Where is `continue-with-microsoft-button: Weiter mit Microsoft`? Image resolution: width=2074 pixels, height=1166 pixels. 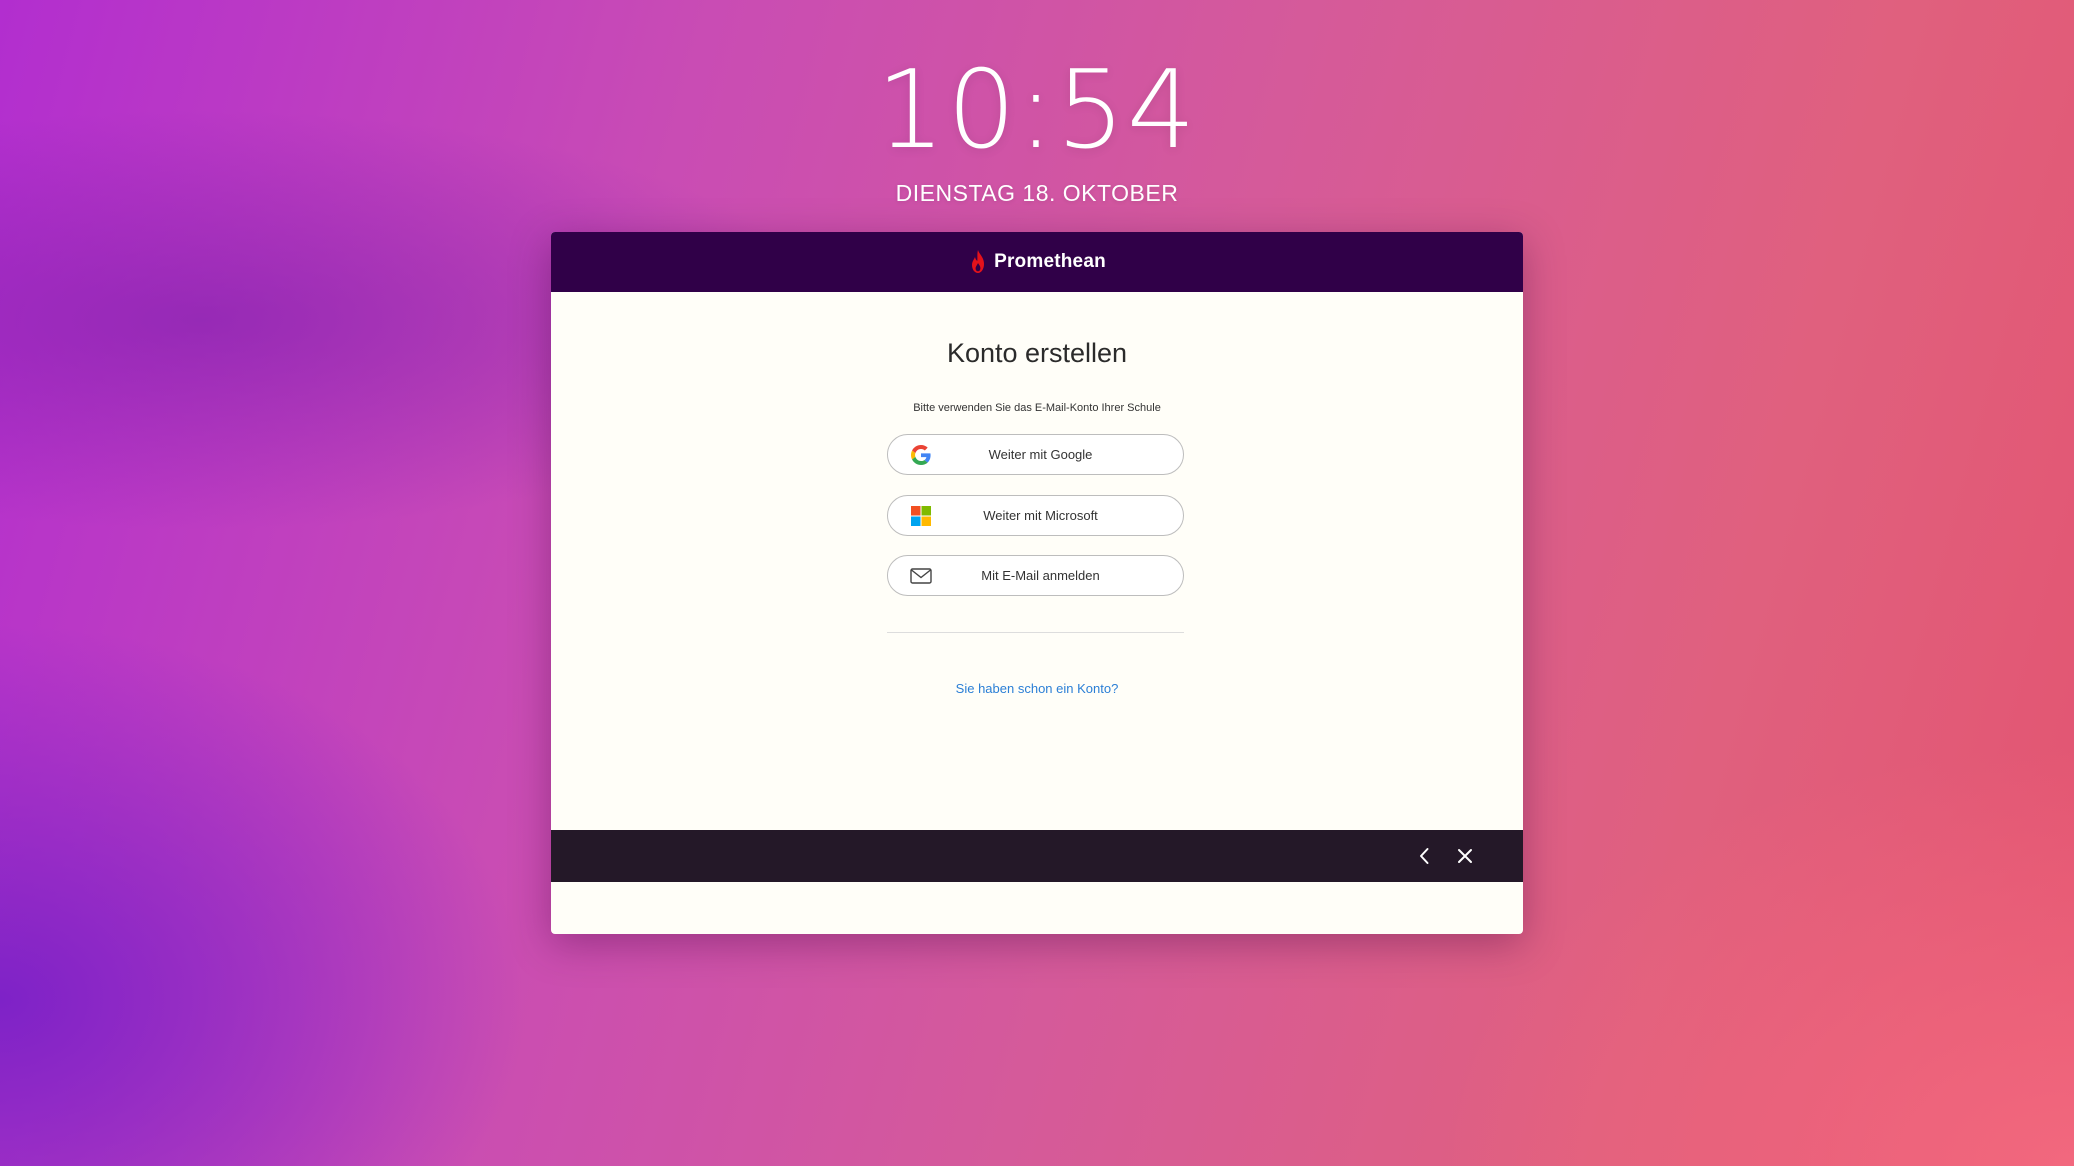 continue-with-microsoft-button: Weiter mit Microsoft is located at coordinates (1035, 515).